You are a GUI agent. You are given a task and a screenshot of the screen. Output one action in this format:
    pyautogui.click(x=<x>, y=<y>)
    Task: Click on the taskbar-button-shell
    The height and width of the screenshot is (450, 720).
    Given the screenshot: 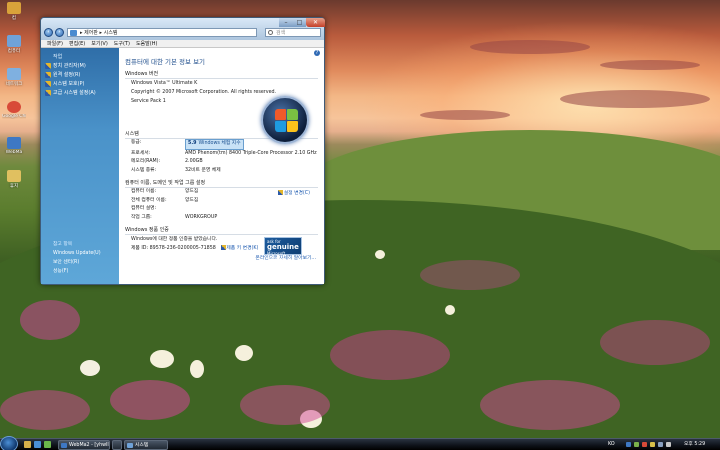 What is the action you would take?
    pyautogui.click(x=117, y=445)
    